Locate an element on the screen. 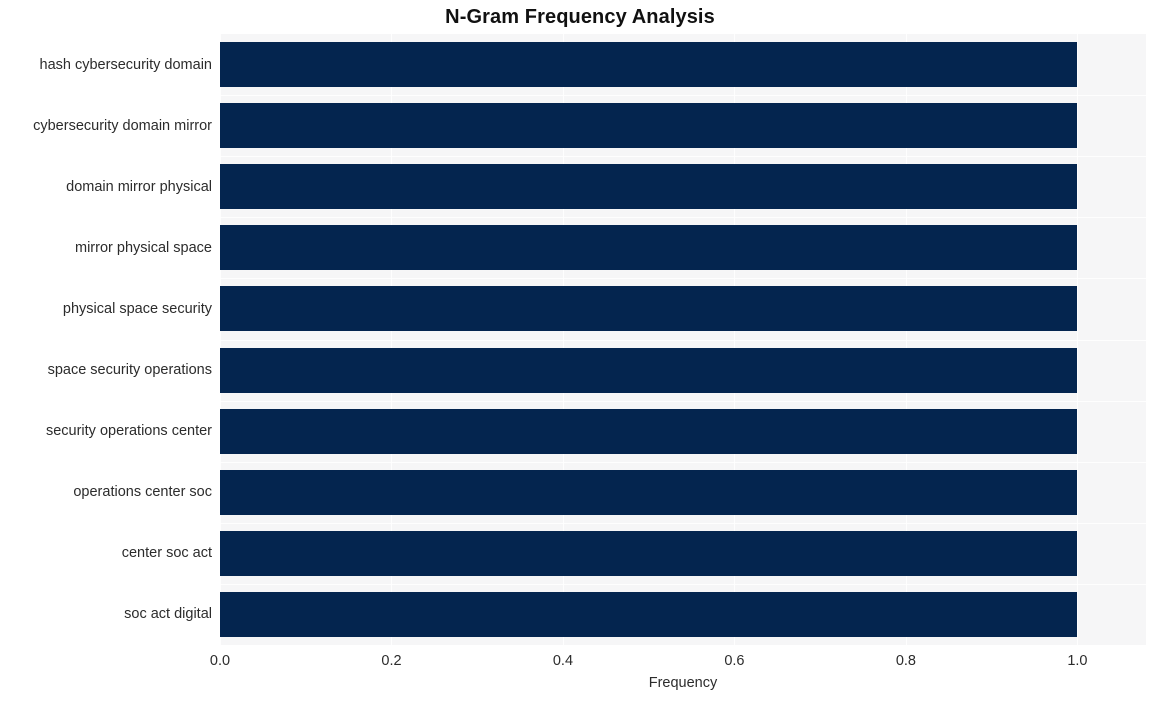 This screenshot has width=1160, height=701. y-tick-label: physical space security is located at coordinates (137, 308).